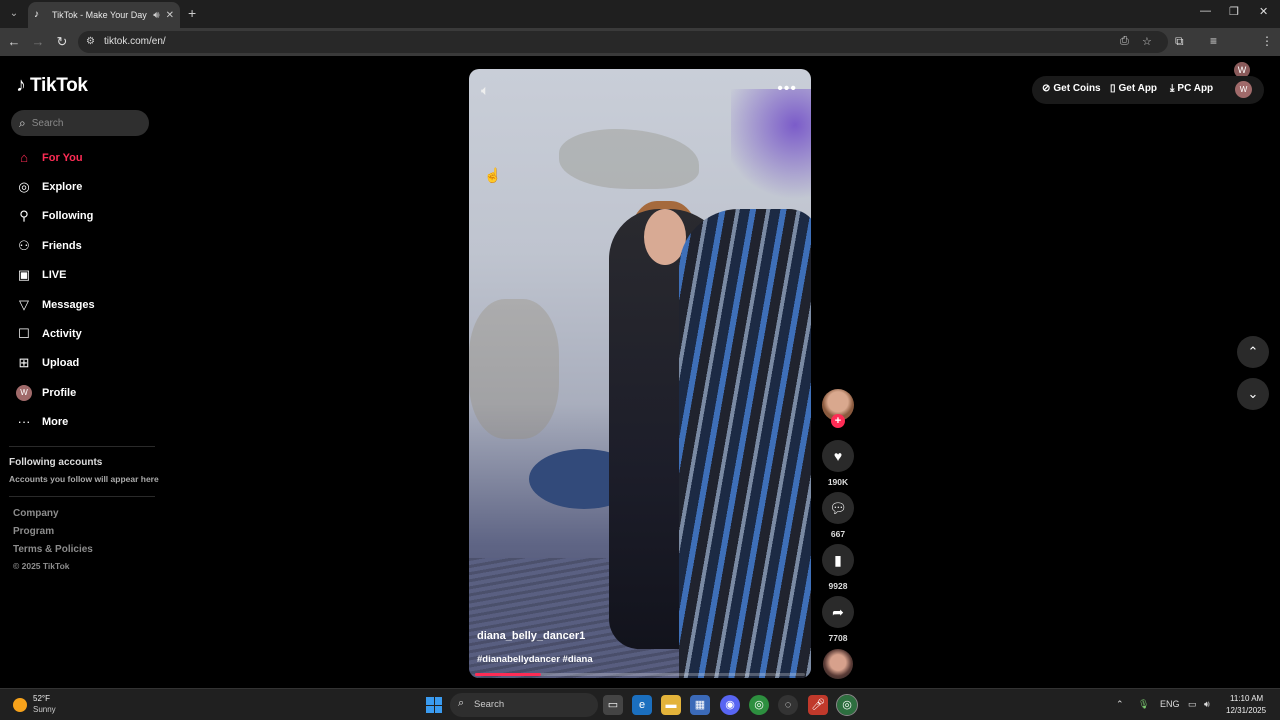 The width and height of the screenshot is (1280, 720). What do you see at coordinates (640, 14) in the screenshot?
I see `browser-tab-bar: ⌄ ♪ TikTok - Make Your Day 🔊︎ ✕ + — ❐ ✕` at bounding box center [640, 14].